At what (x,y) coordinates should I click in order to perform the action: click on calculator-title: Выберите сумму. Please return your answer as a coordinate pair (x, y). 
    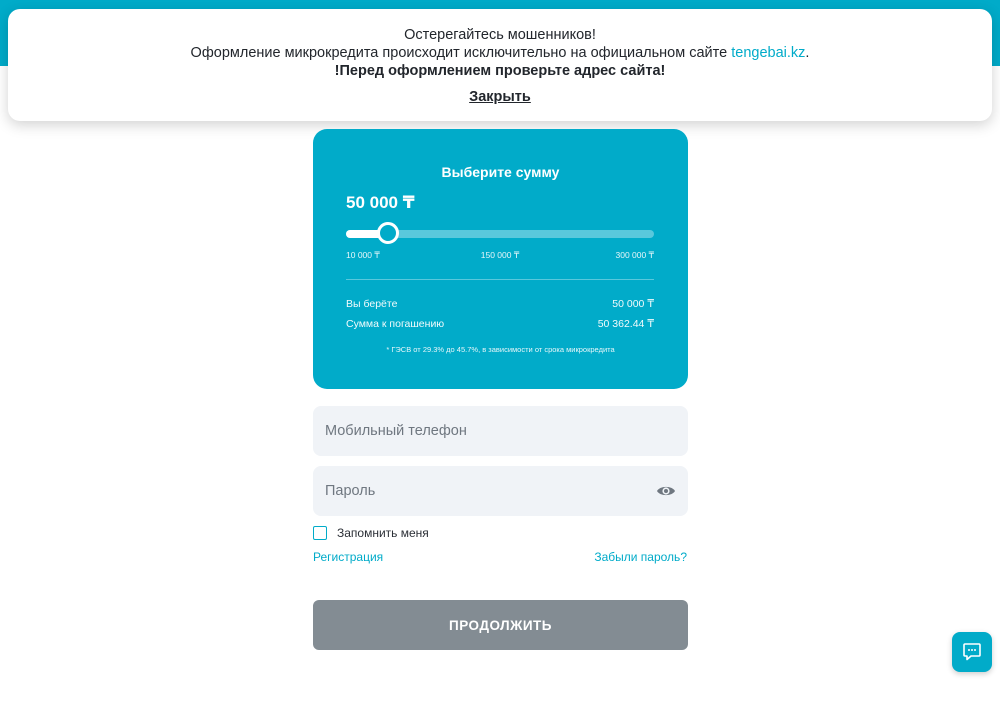
    Looking at the image, I should click on (500, 172).